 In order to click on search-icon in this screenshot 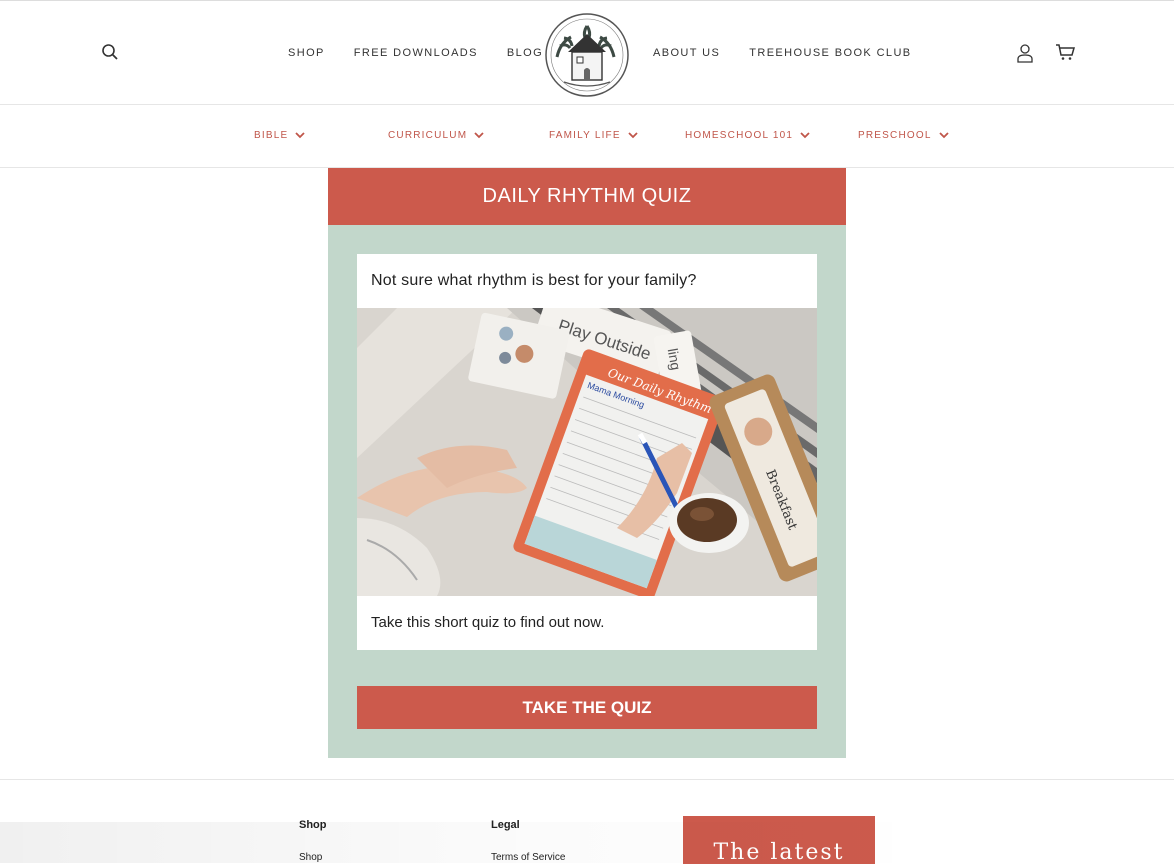, I will do `click(110, 52)`.